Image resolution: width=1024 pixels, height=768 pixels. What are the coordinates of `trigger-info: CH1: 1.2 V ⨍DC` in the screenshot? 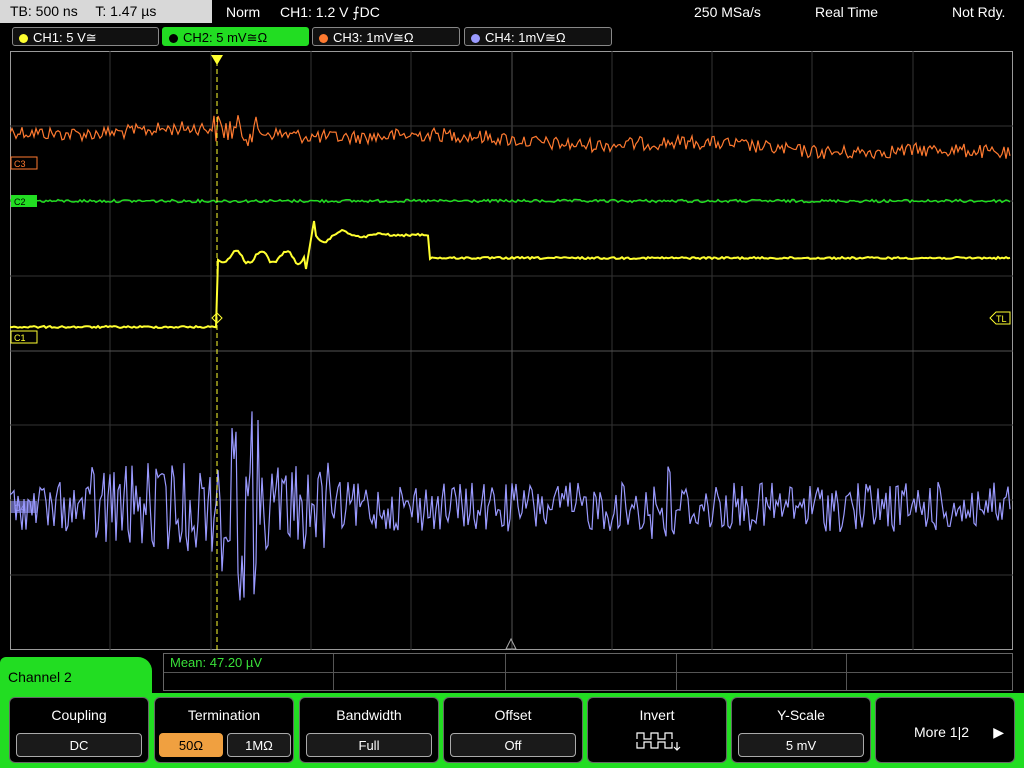 It's located at (330, 12).